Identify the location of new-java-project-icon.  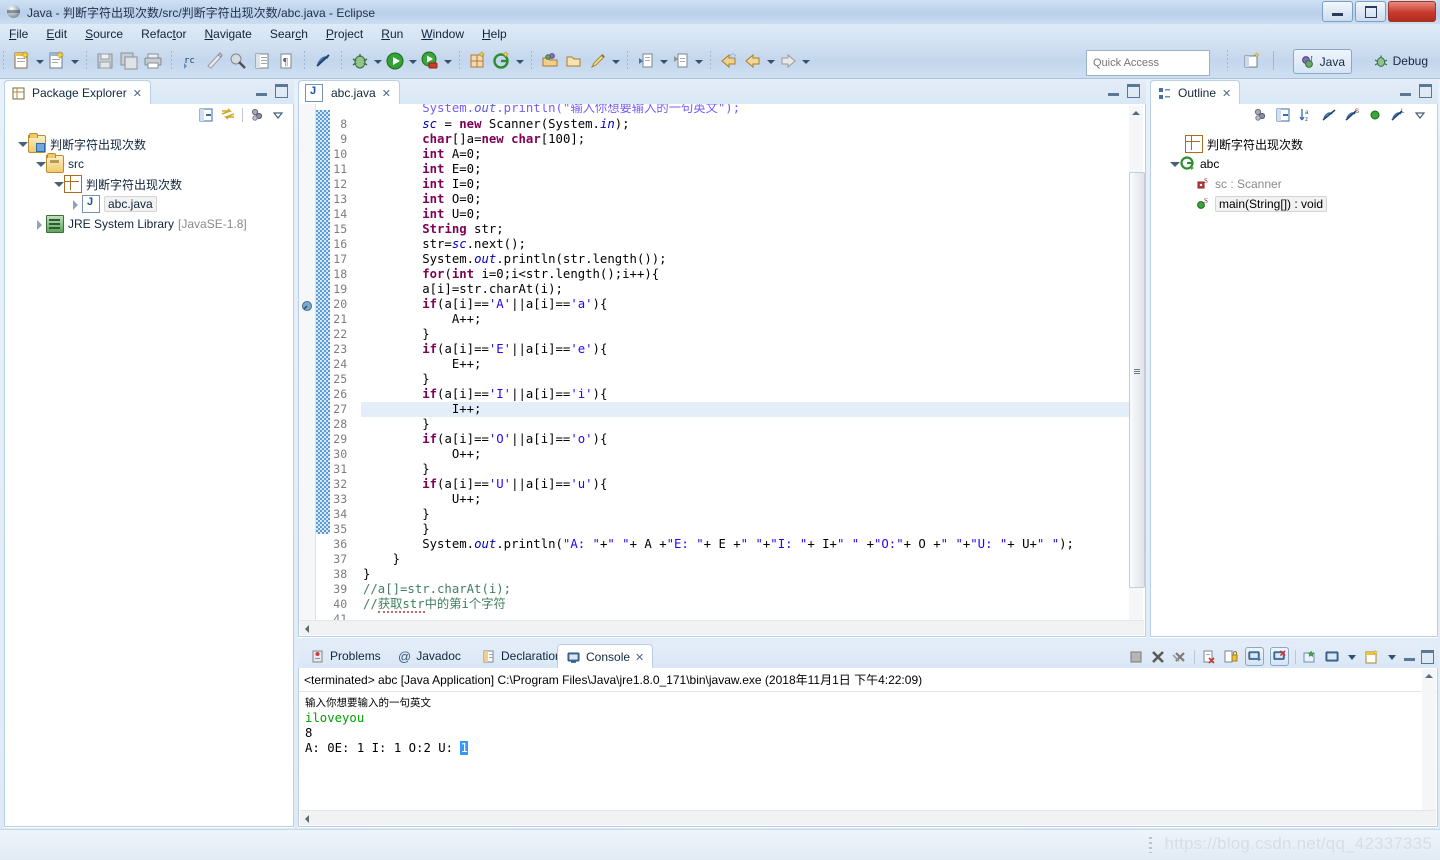
(478, 61).